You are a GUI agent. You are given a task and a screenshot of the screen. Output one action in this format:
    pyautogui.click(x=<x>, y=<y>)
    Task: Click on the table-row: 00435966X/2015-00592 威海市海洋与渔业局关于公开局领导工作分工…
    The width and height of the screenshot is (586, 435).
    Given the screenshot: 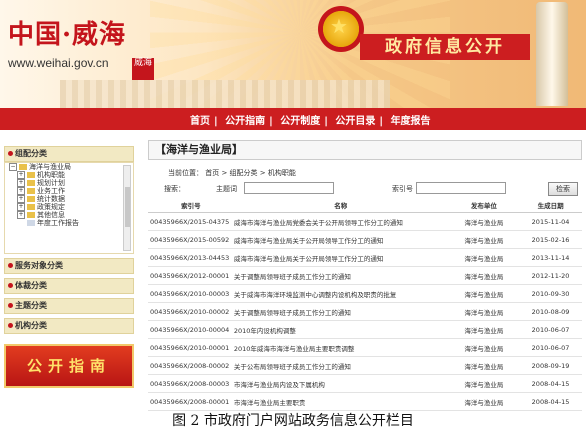 What is the action you would take?
    pyautogui.click(x=365, y=239)
    